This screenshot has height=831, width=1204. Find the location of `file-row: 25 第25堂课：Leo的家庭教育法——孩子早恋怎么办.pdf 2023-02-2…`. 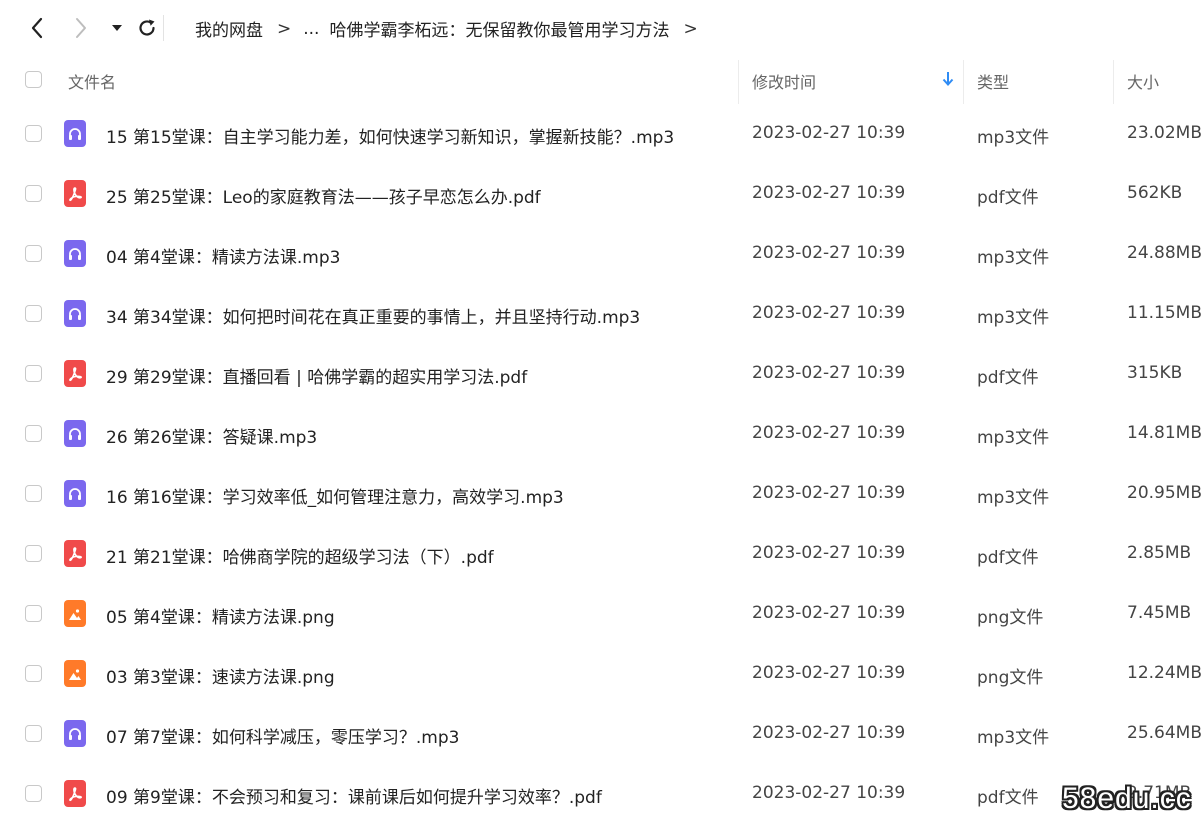

file-row: 25 第25堂课：Leo的家庭教育法——孩子早恋怎么办.pdf 2023-02-2… is located at coordinates (602, 194).